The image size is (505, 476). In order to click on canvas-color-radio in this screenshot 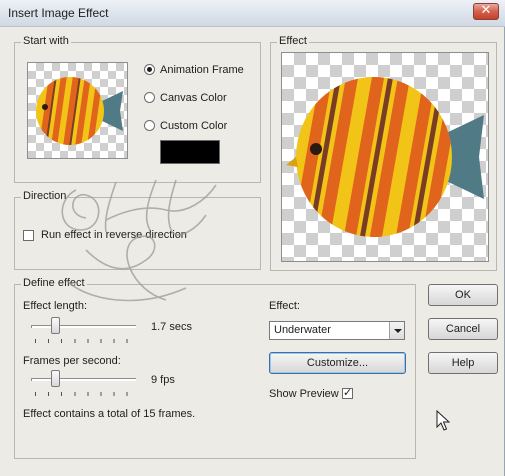, I will do `click(149, 97)`.